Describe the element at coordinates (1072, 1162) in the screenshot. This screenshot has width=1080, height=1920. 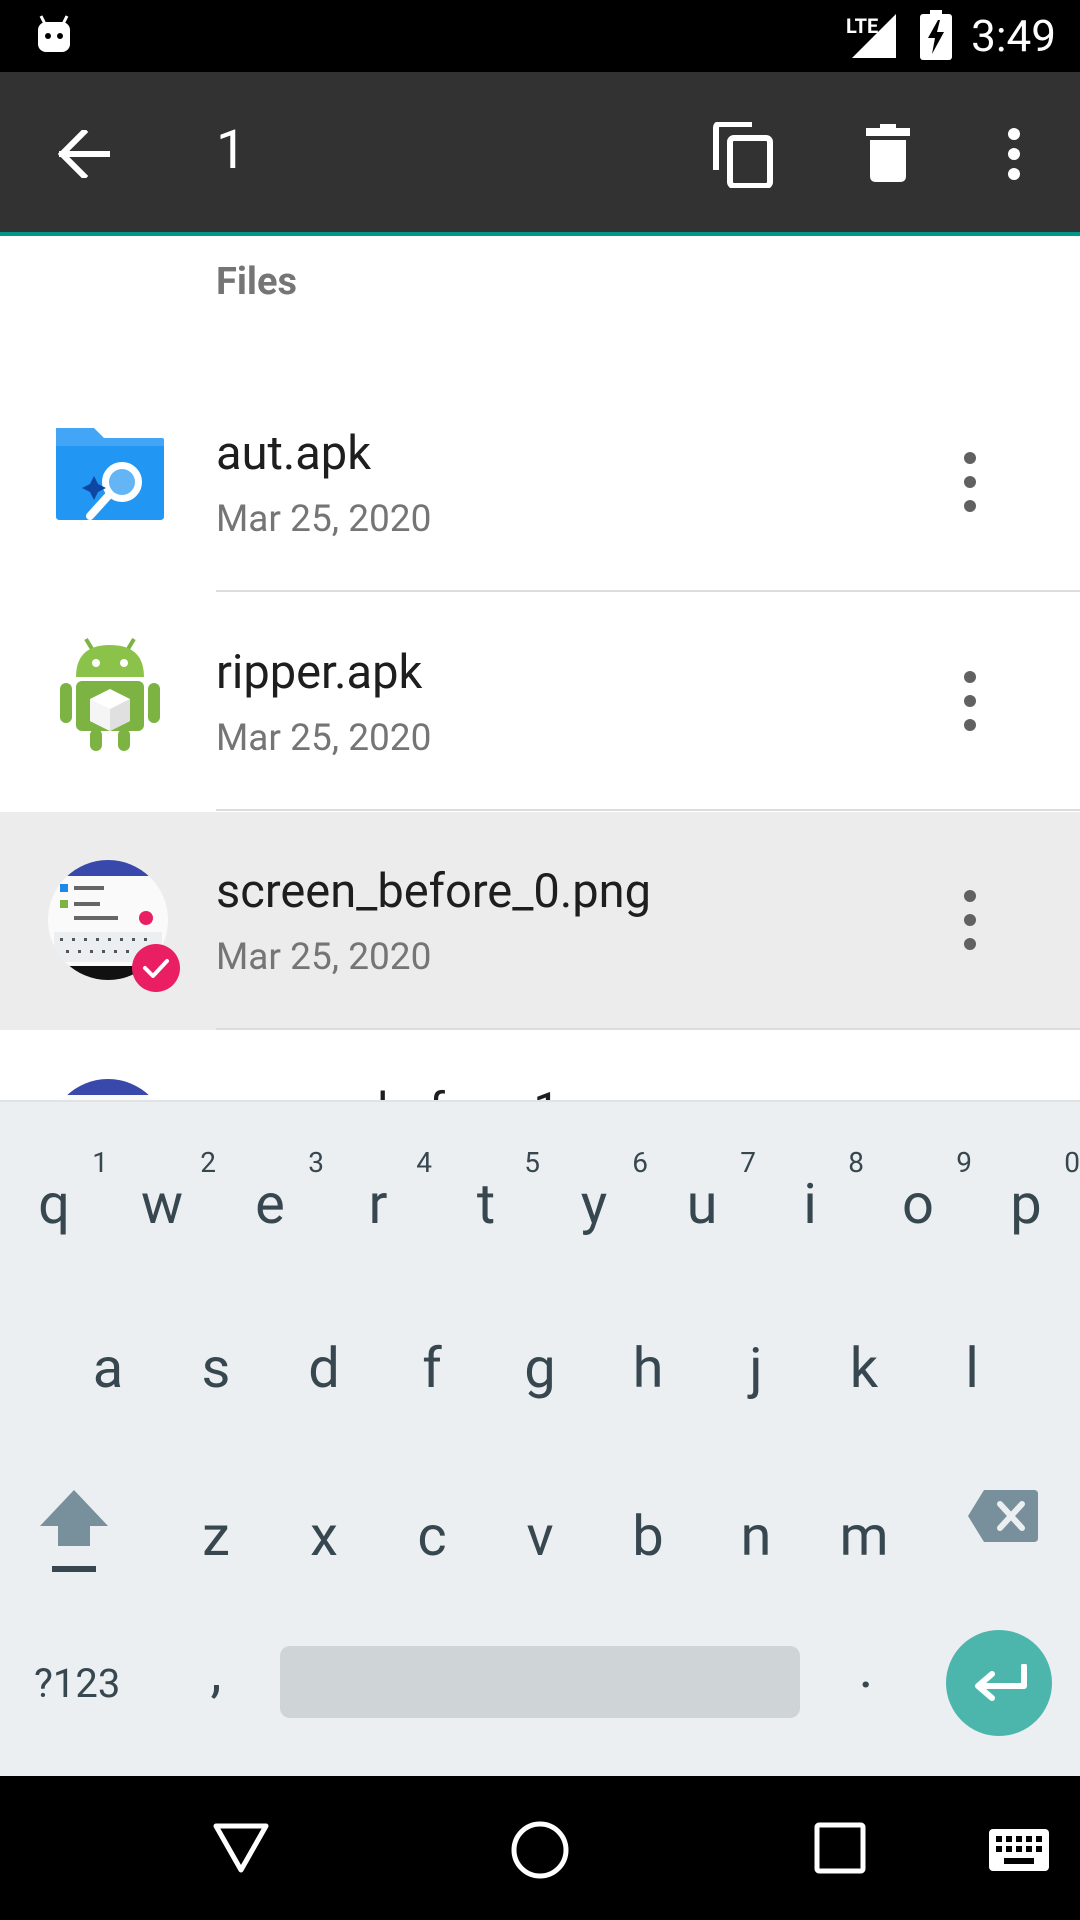
I see `key-number-hint: 0` at that location.